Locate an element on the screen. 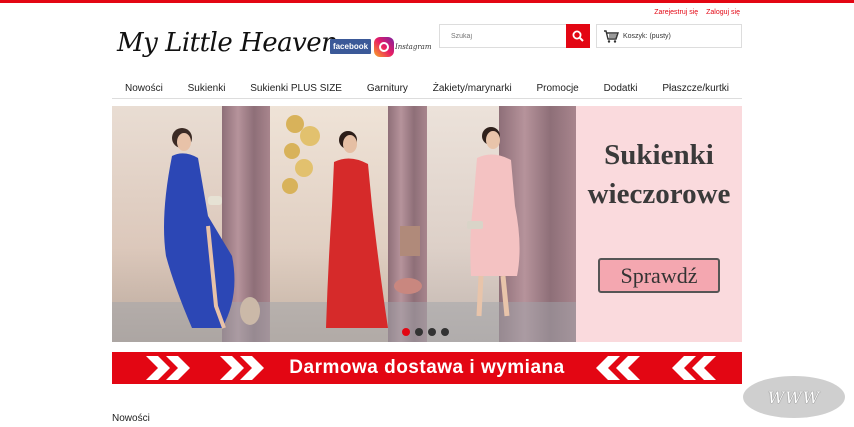 The height and width of the screenshot is (427, 854). search-box is located at coordinates (514, 36).